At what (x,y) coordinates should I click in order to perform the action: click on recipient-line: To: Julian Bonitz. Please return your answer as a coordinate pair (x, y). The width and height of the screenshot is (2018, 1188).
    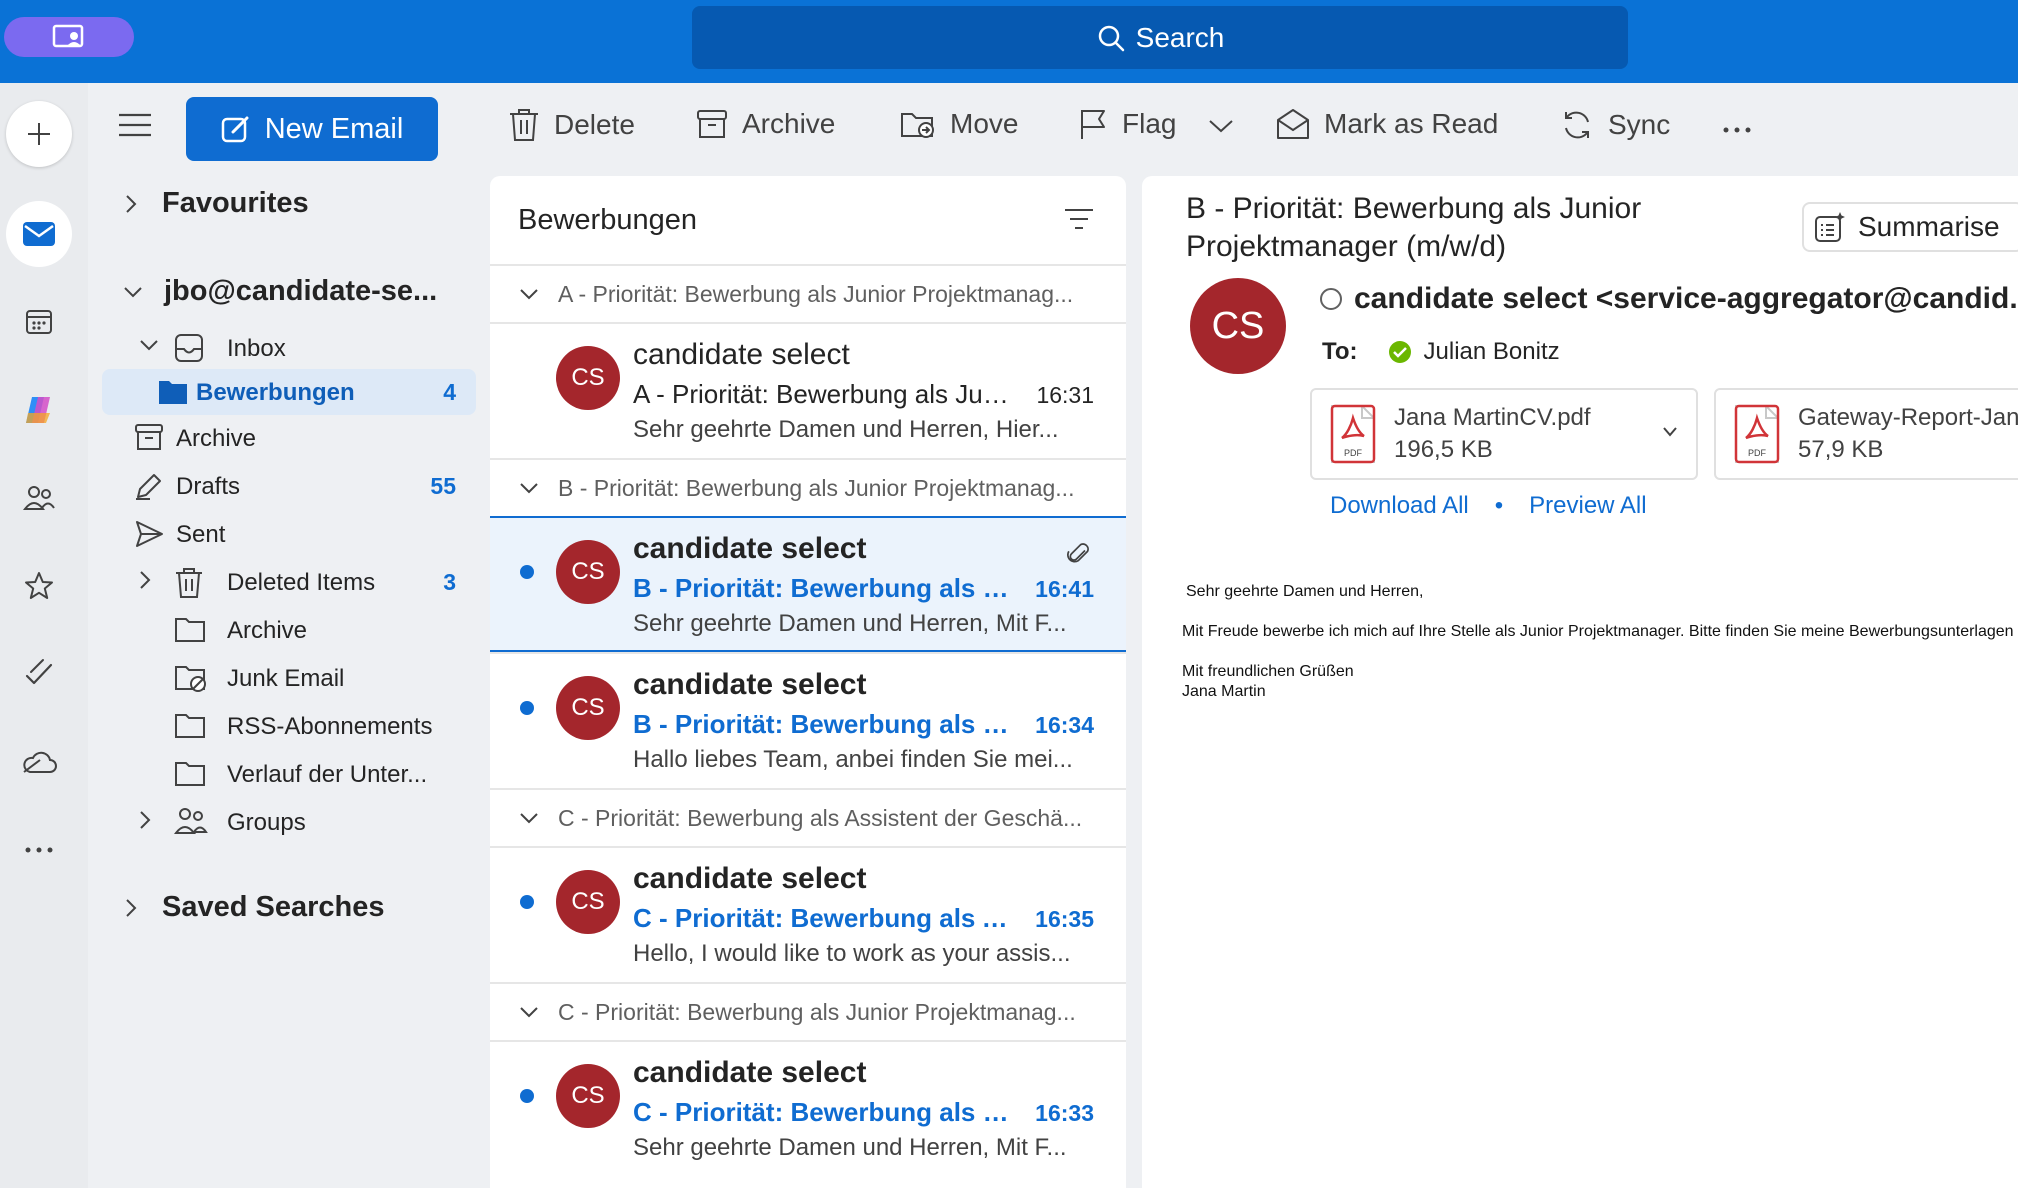
    Looking at the image, I should click on (1441, 352).